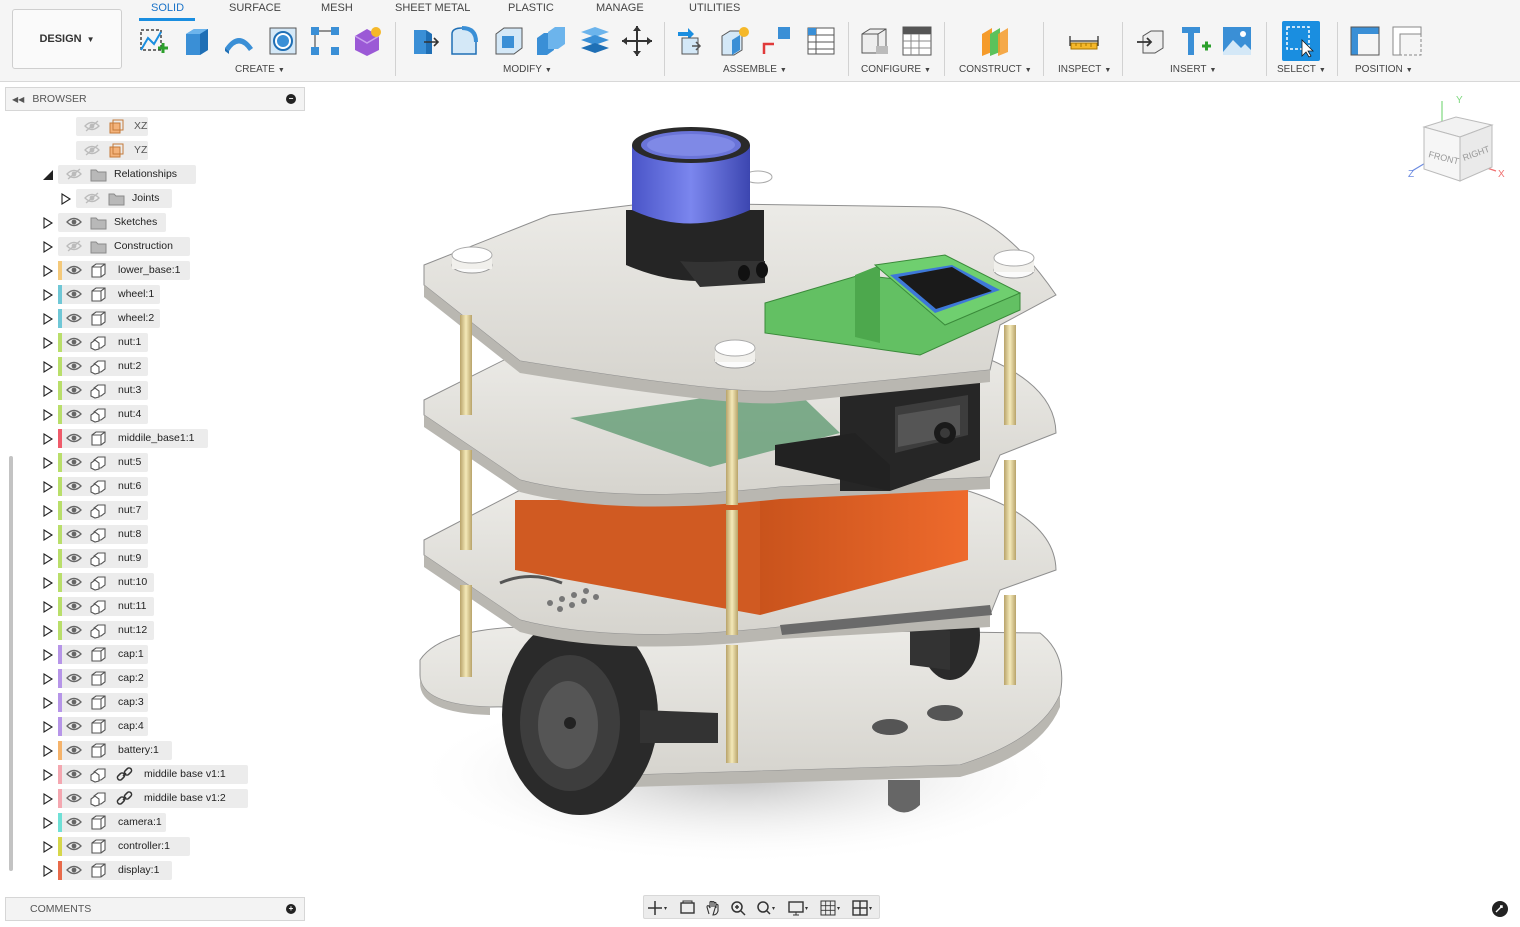  Describe the element at coordinates (291, 909) in the screenshot. I see `add-comment-icon: +` at that location.